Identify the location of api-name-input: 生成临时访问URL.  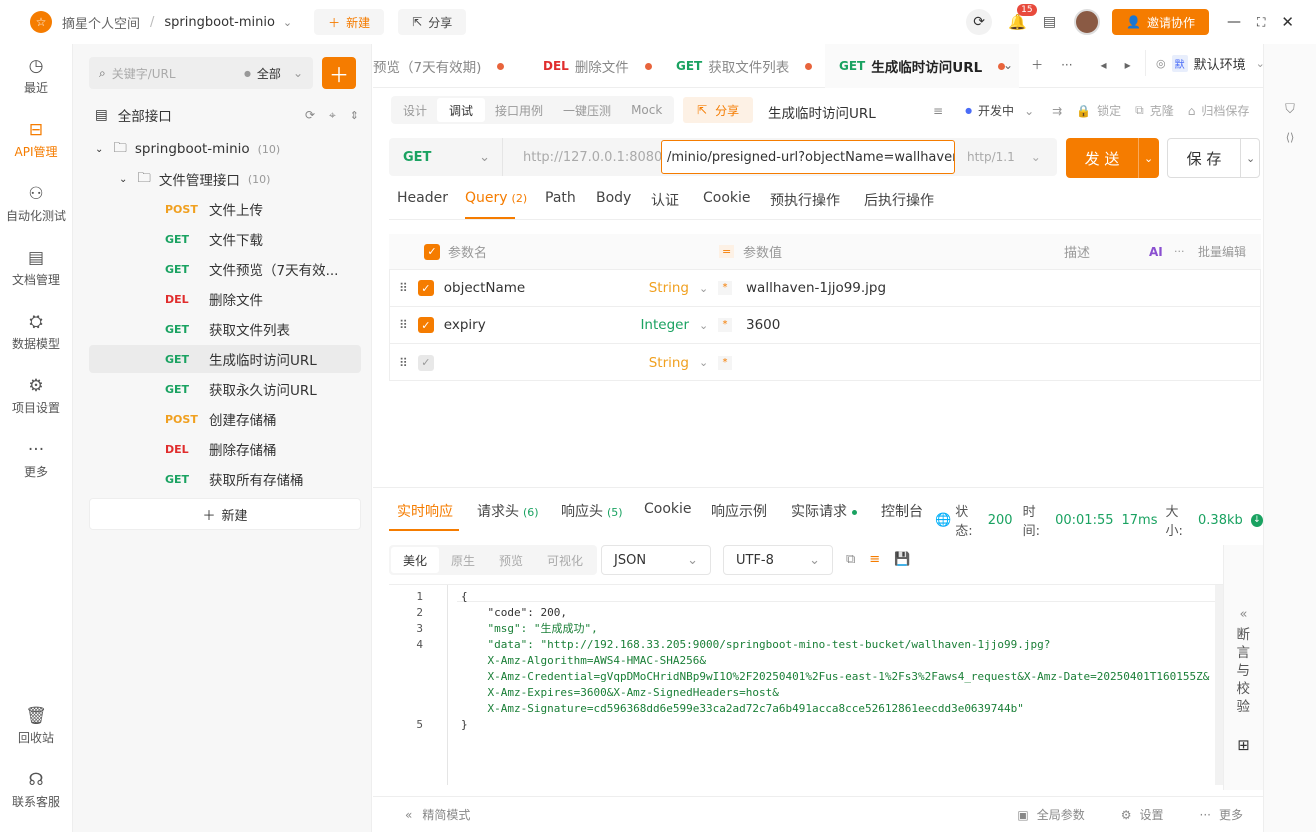
(822, 112).